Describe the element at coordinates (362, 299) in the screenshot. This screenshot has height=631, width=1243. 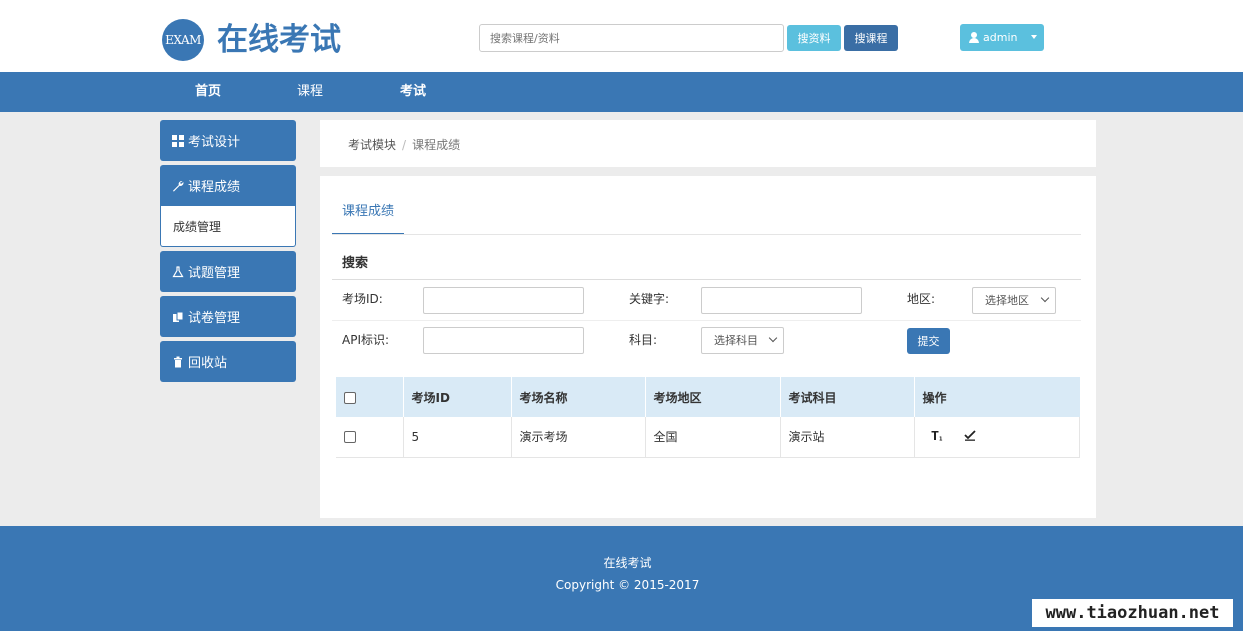
I see `room-id-label: 考场ID:` at that location.